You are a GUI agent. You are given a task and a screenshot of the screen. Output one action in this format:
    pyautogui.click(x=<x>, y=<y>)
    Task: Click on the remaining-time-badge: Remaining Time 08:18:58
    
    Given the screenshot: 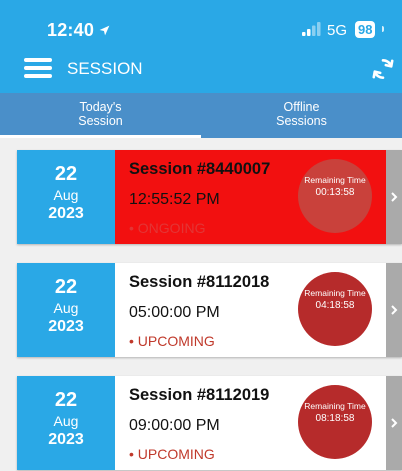 What is the action you would take?
    pyautogui.click(x=335, y=422)
    